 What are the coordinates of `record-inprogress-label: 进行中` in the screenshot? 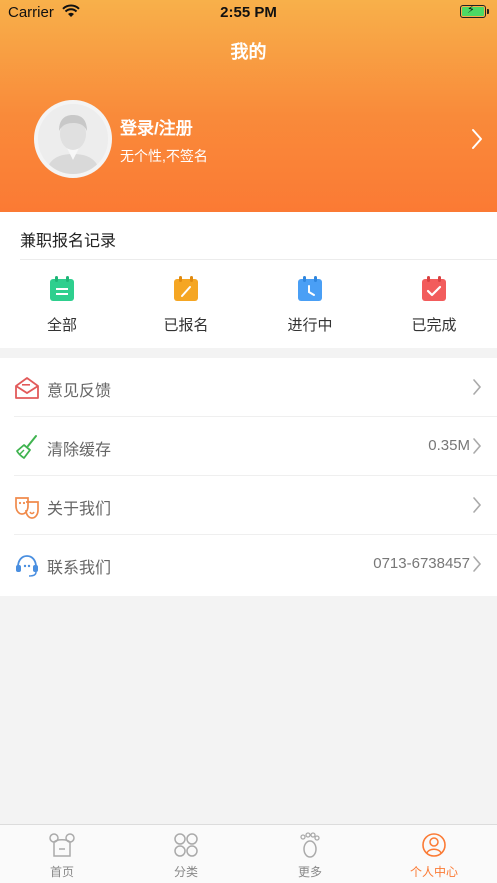 It's located at (310, 325).